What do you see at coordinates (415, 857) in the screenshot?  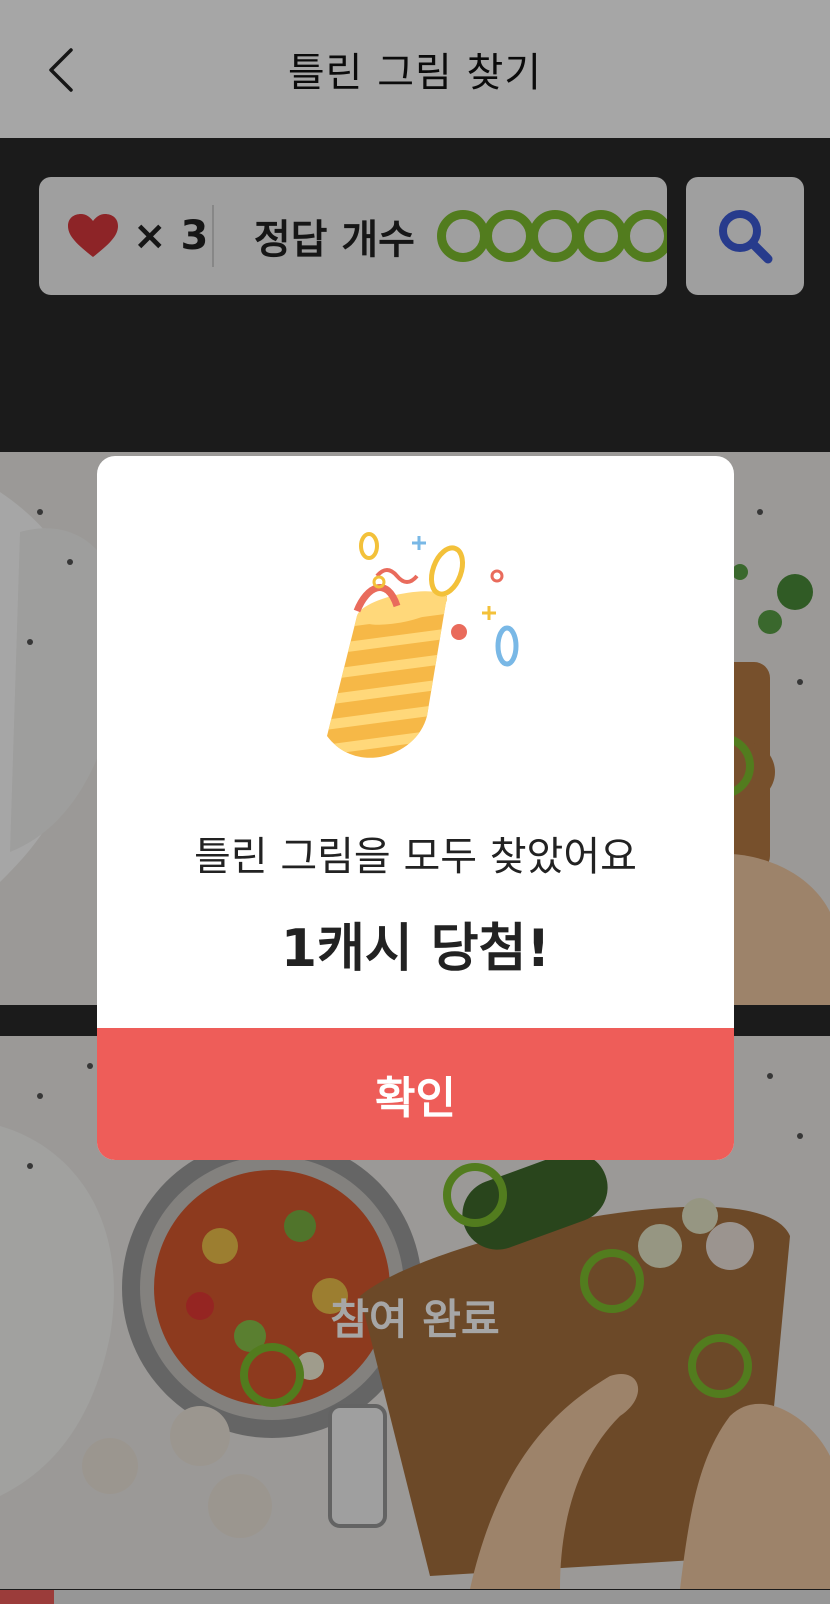 I see `modal-message: 틀린 그림을 모두 찾았어요` at bounding box center [415, 857].